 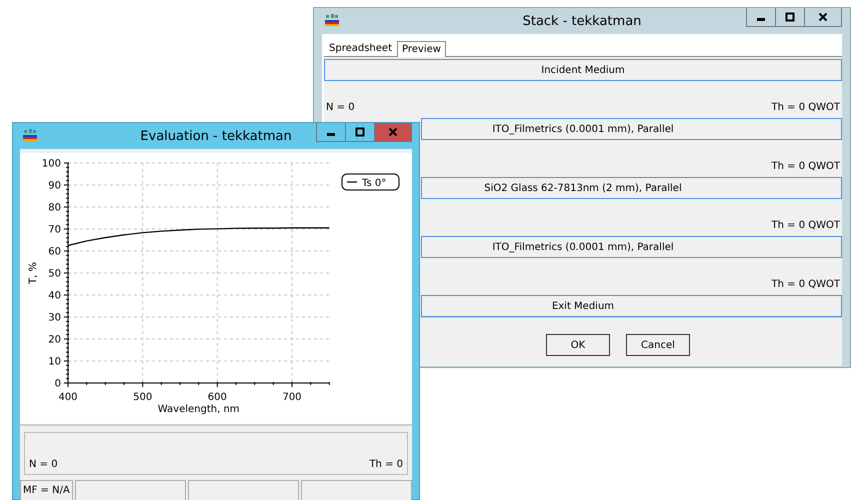 I want to click on axis-title: Wavelength, nm, so click(x=199, y=409).